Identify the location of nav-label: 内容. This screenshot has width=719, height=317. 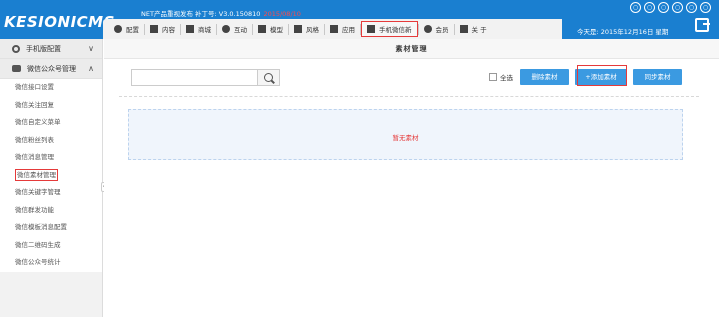
(168, 30).